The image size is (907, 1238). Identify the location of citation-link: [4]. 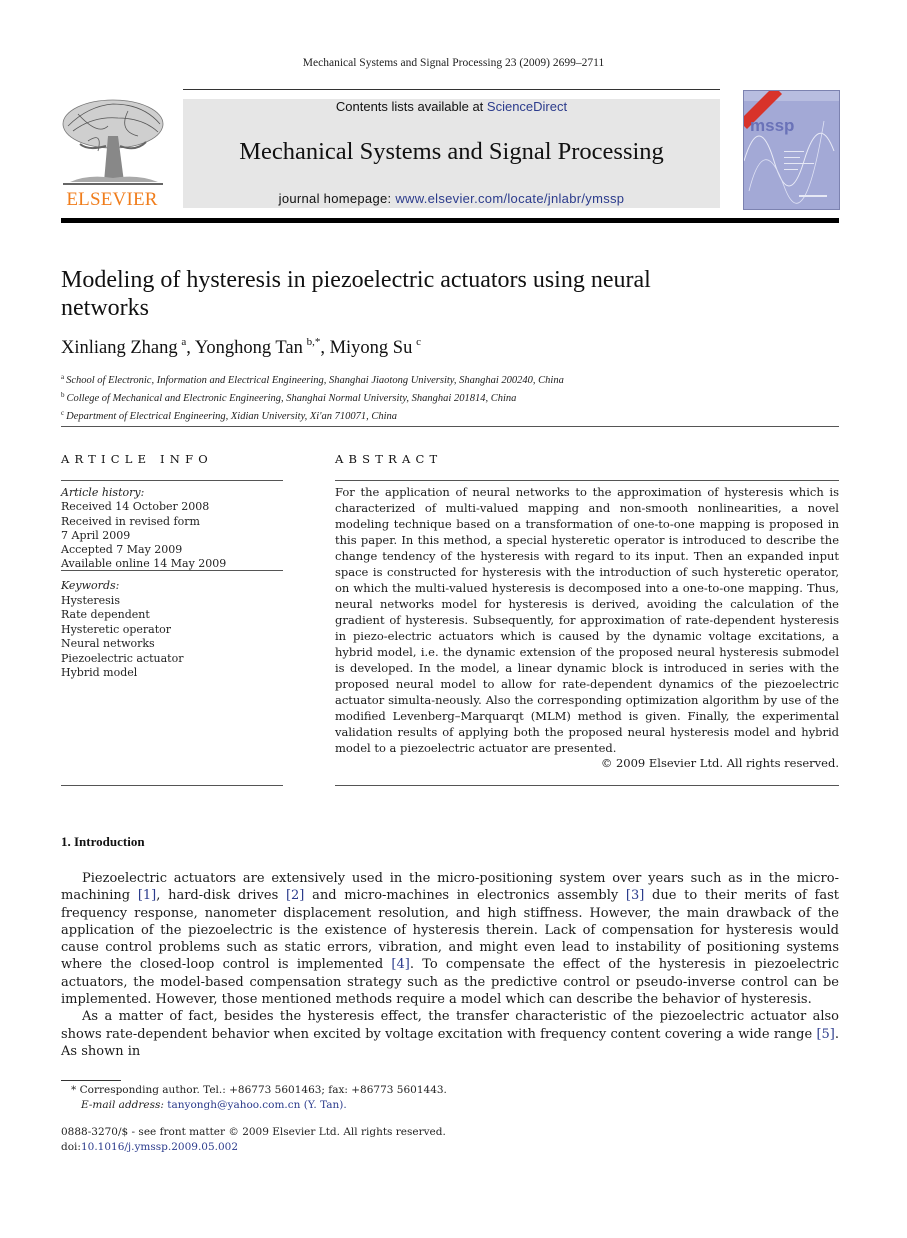
(400, 964).